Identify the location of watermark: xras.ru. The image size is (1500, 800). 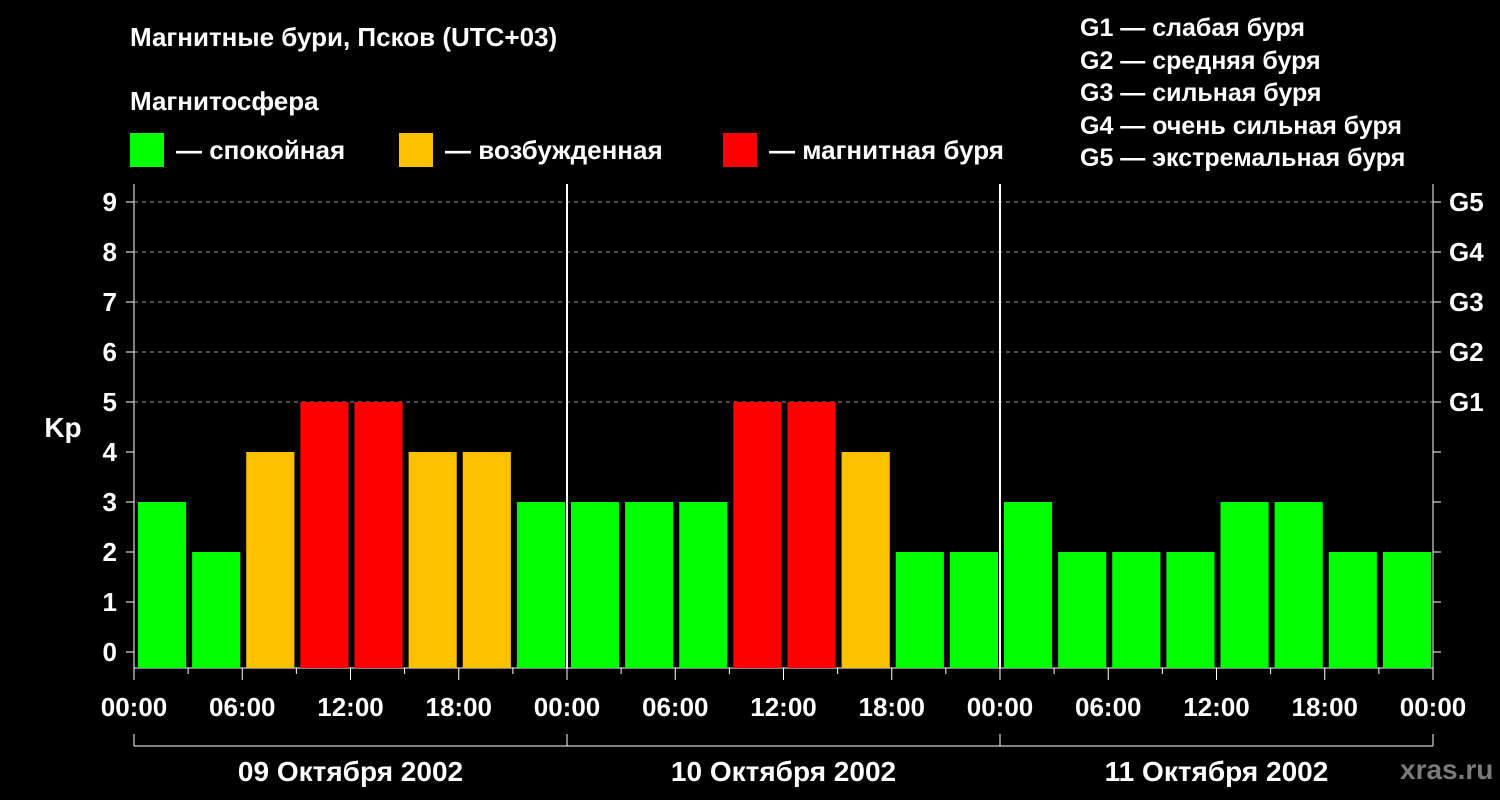
(1447, 769).